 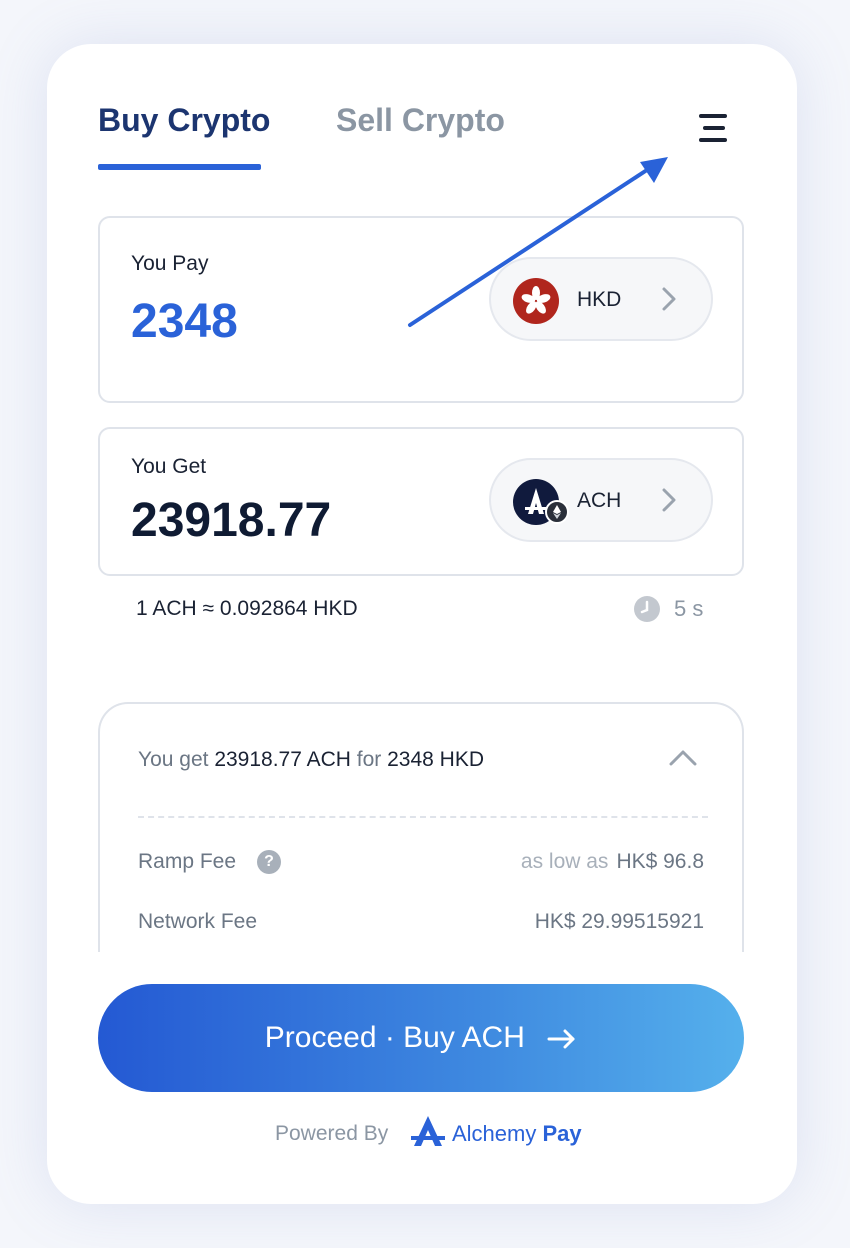 I want to click on divider, so click(x=423, y=817).